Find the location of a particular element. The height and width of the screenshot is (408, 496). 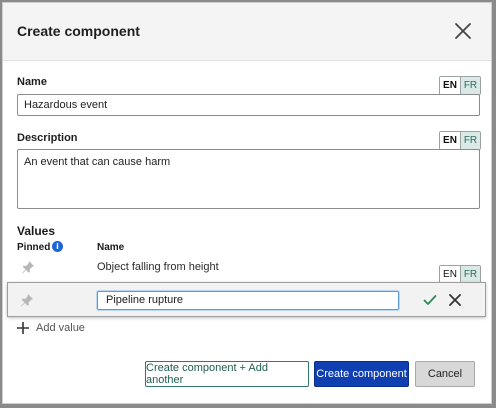

edit-row-lang-fr: FR is located at coordinates (470, 274).